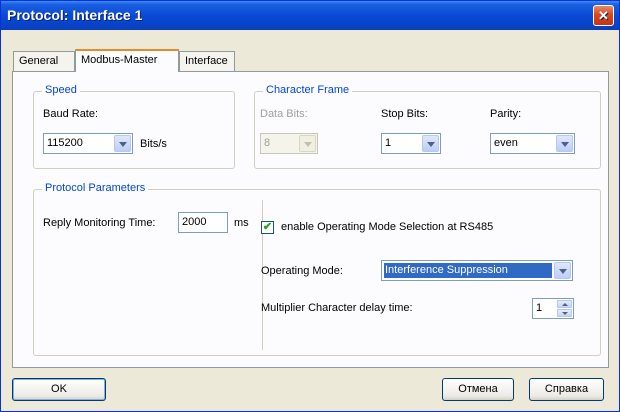 This screenshot has height=412, width=620. I want to click on ok-button: OK, so click(59, 389).